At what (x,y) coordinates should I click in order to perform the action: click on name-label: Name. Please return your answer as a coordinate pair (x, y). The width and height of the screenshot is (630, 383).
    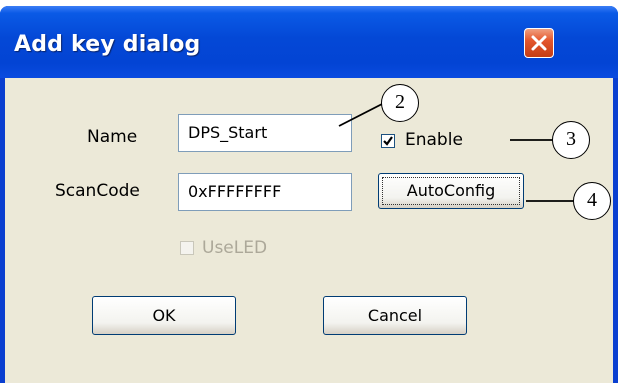
    Looking at the image, I should click on (112, 137).